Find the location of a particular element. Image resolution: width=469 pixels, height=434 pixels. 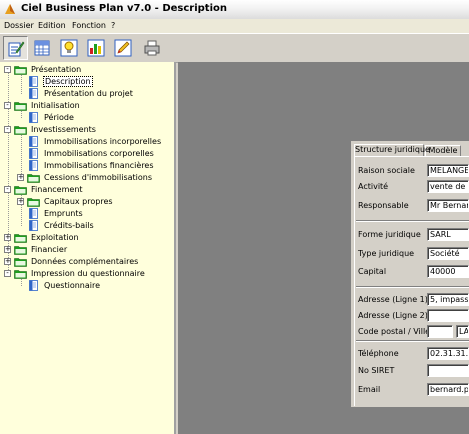

tree-page-item: Emprunts is located at coordinates (93, 214).